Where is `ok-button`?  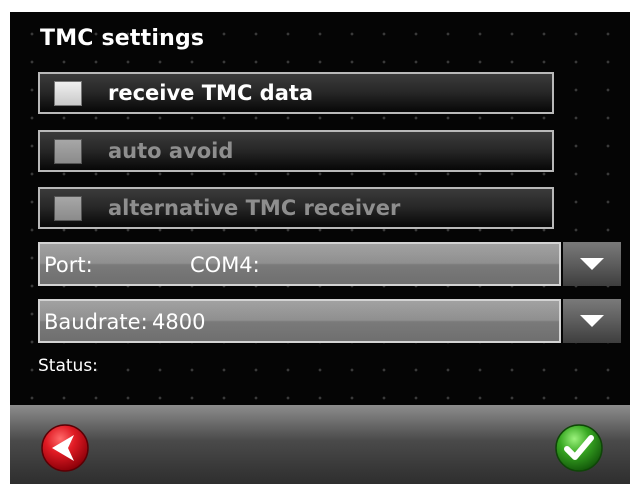
ok-button is located at coordinates (579, 448).